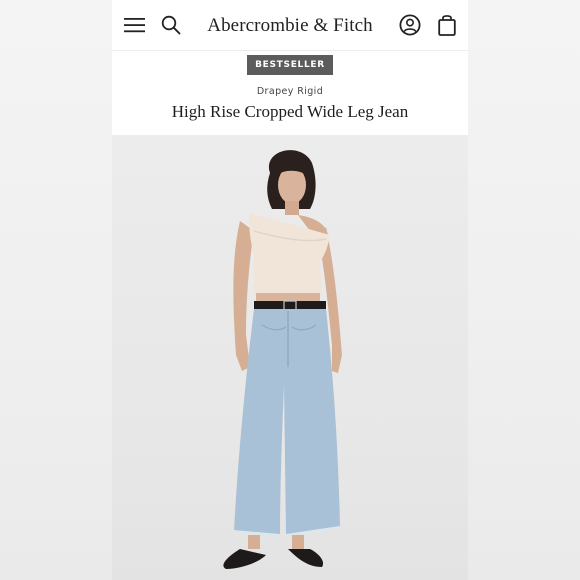 The height and width of the screenshot is (580, 580). I want to click on shopping-bag-icon, so click(447, 25).